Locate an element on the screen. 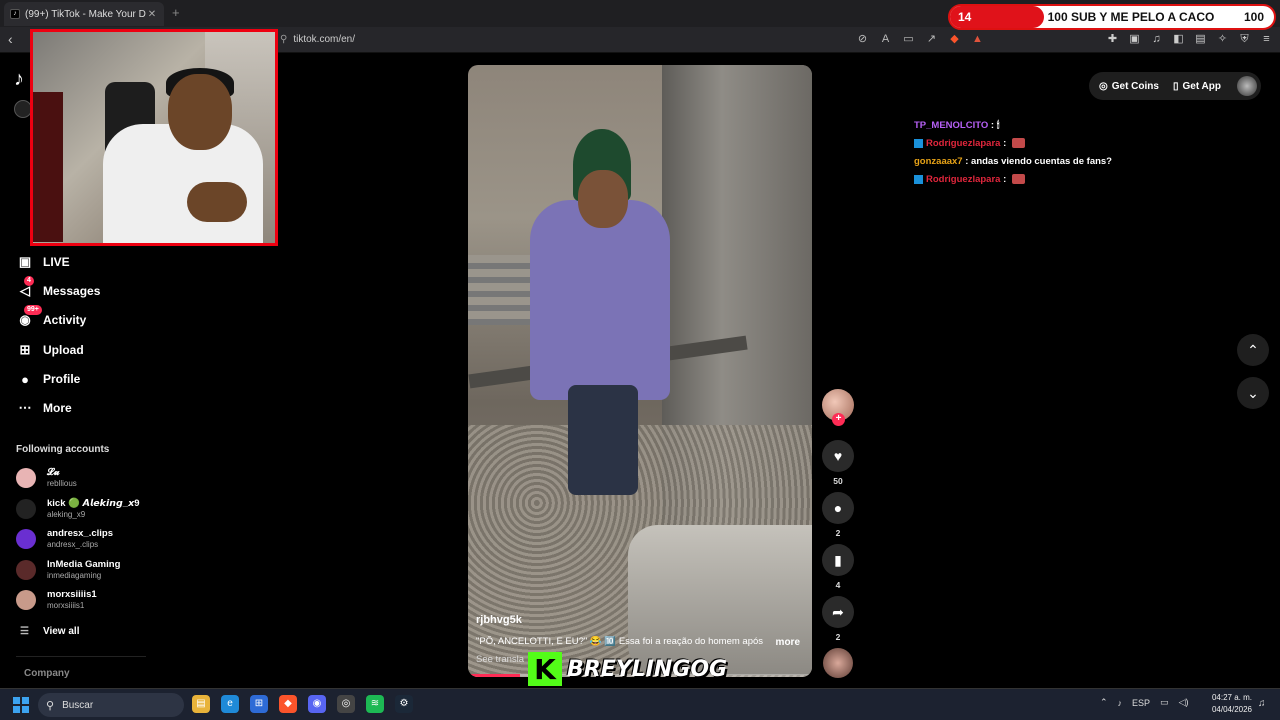  store-icon: ⊞ is located at coordinates (259, 704).